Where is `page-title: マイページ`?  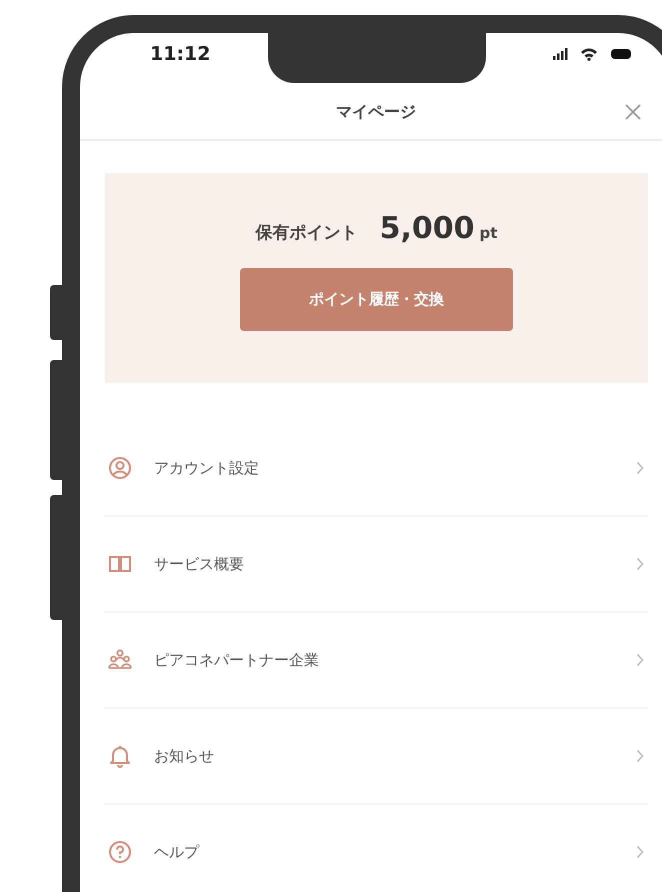
page-title: マイページ is located at coordinates (376, 112).